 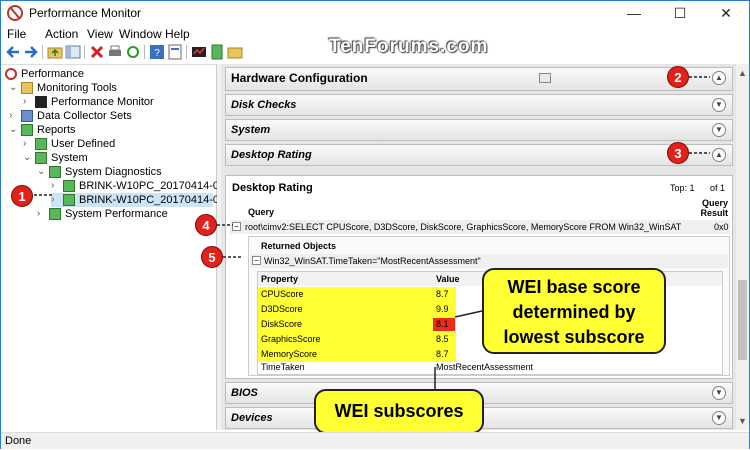 I want to click on of-count: of 1, so click(x=718, y=188).